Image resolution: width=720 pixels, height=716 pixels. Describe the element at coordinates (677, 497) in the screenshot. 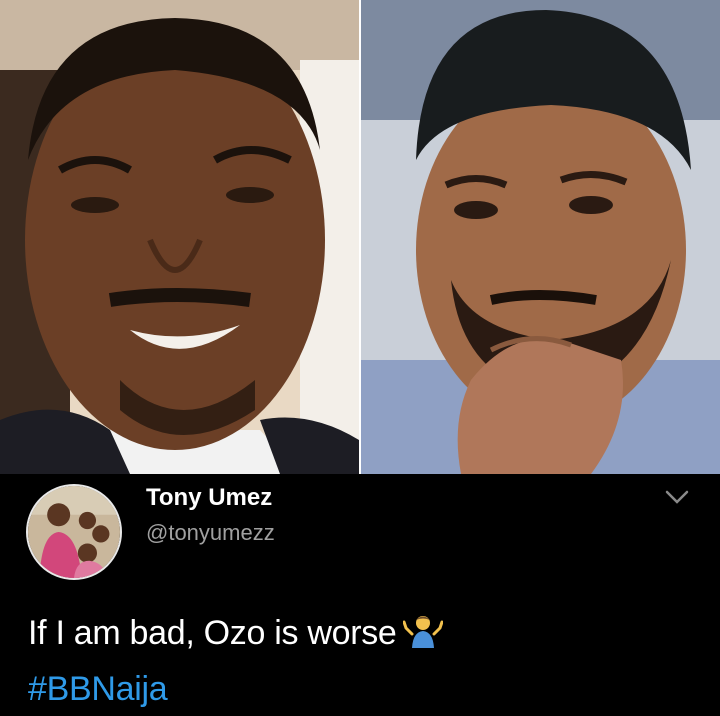

I see `chevron-down-icon` at that location.